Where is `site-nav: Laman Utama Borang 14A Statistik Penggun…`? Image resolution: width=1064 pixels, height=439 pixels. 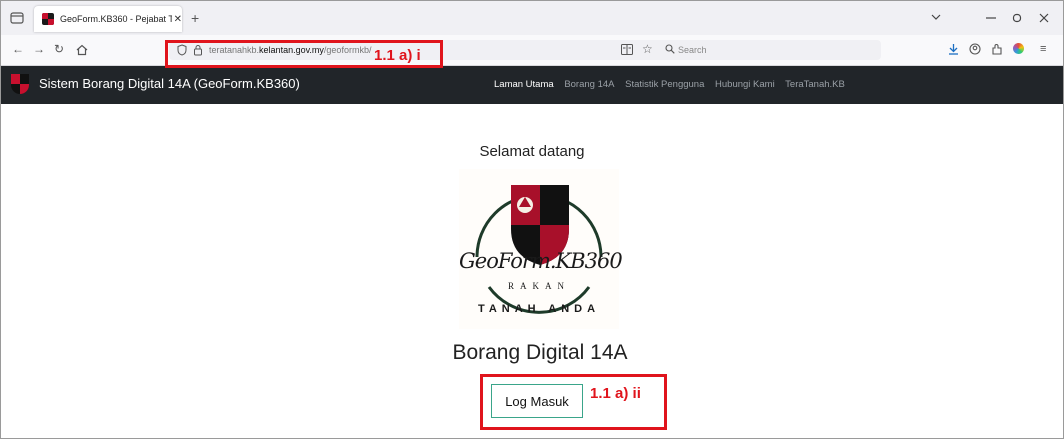
site-nav: Laman Utama Borang 14A Statistik Penggun… is located at coordinates (673, 84).